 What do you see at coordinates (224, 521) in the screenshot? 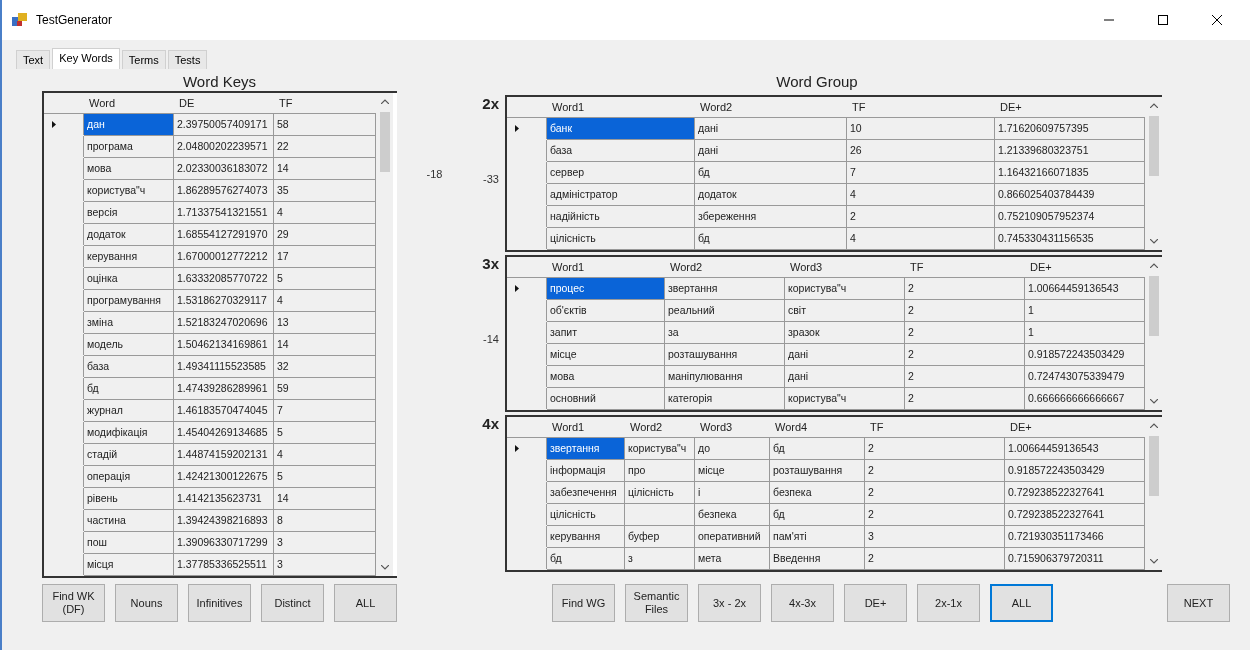
I see `table-cell: 1.39424398216893` at bounding box center [224, 521].